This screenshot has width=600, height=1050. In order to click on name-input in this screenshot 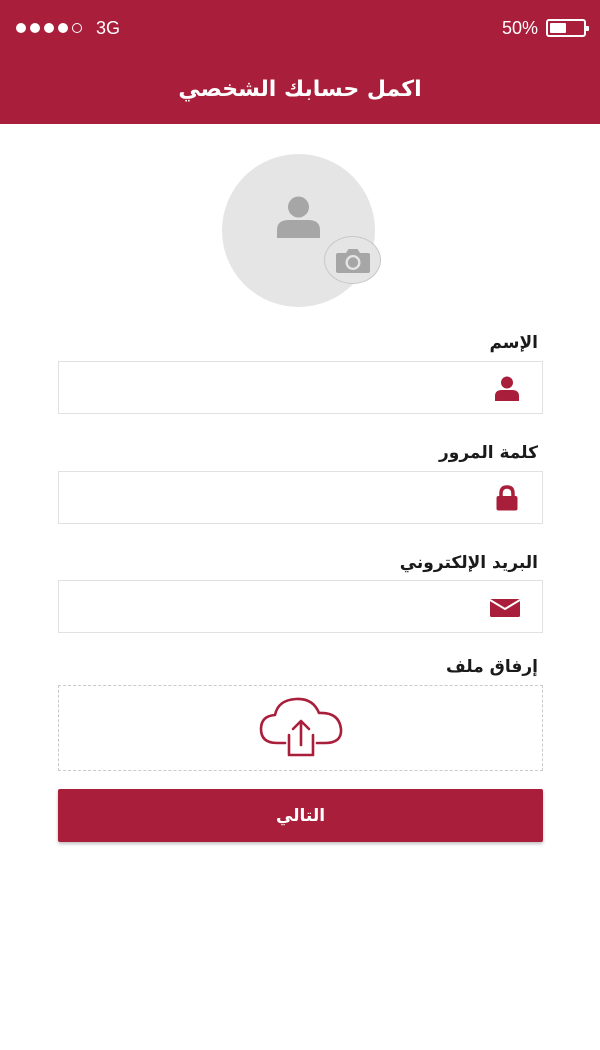, I will do `click(300, 387)`.